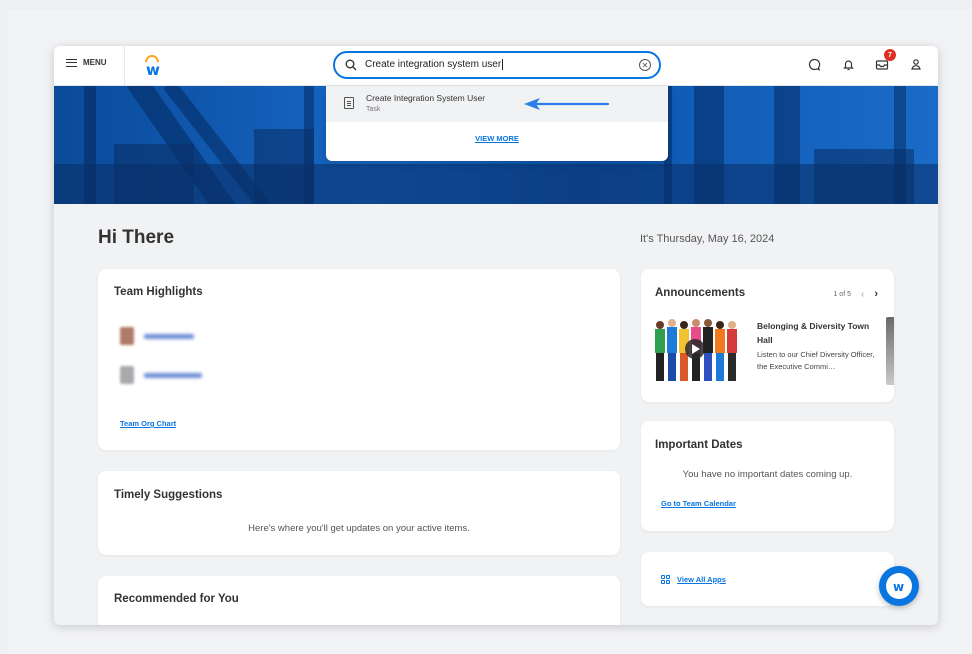 This screenshot has width=972, height=654. Describe the element at coordinates (359, 359) in the screenshot. I see `team-highlights-card: Team Highlights Team Org Chart` at that location.